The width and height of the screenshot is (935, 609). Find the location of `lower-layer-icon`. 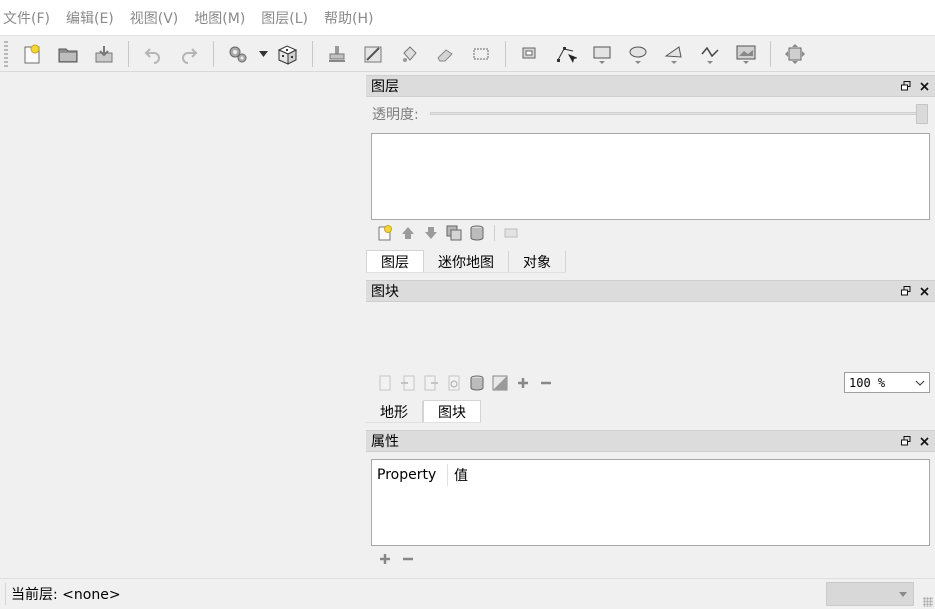

lower-layer-icon is located at coordinates (431, 233).